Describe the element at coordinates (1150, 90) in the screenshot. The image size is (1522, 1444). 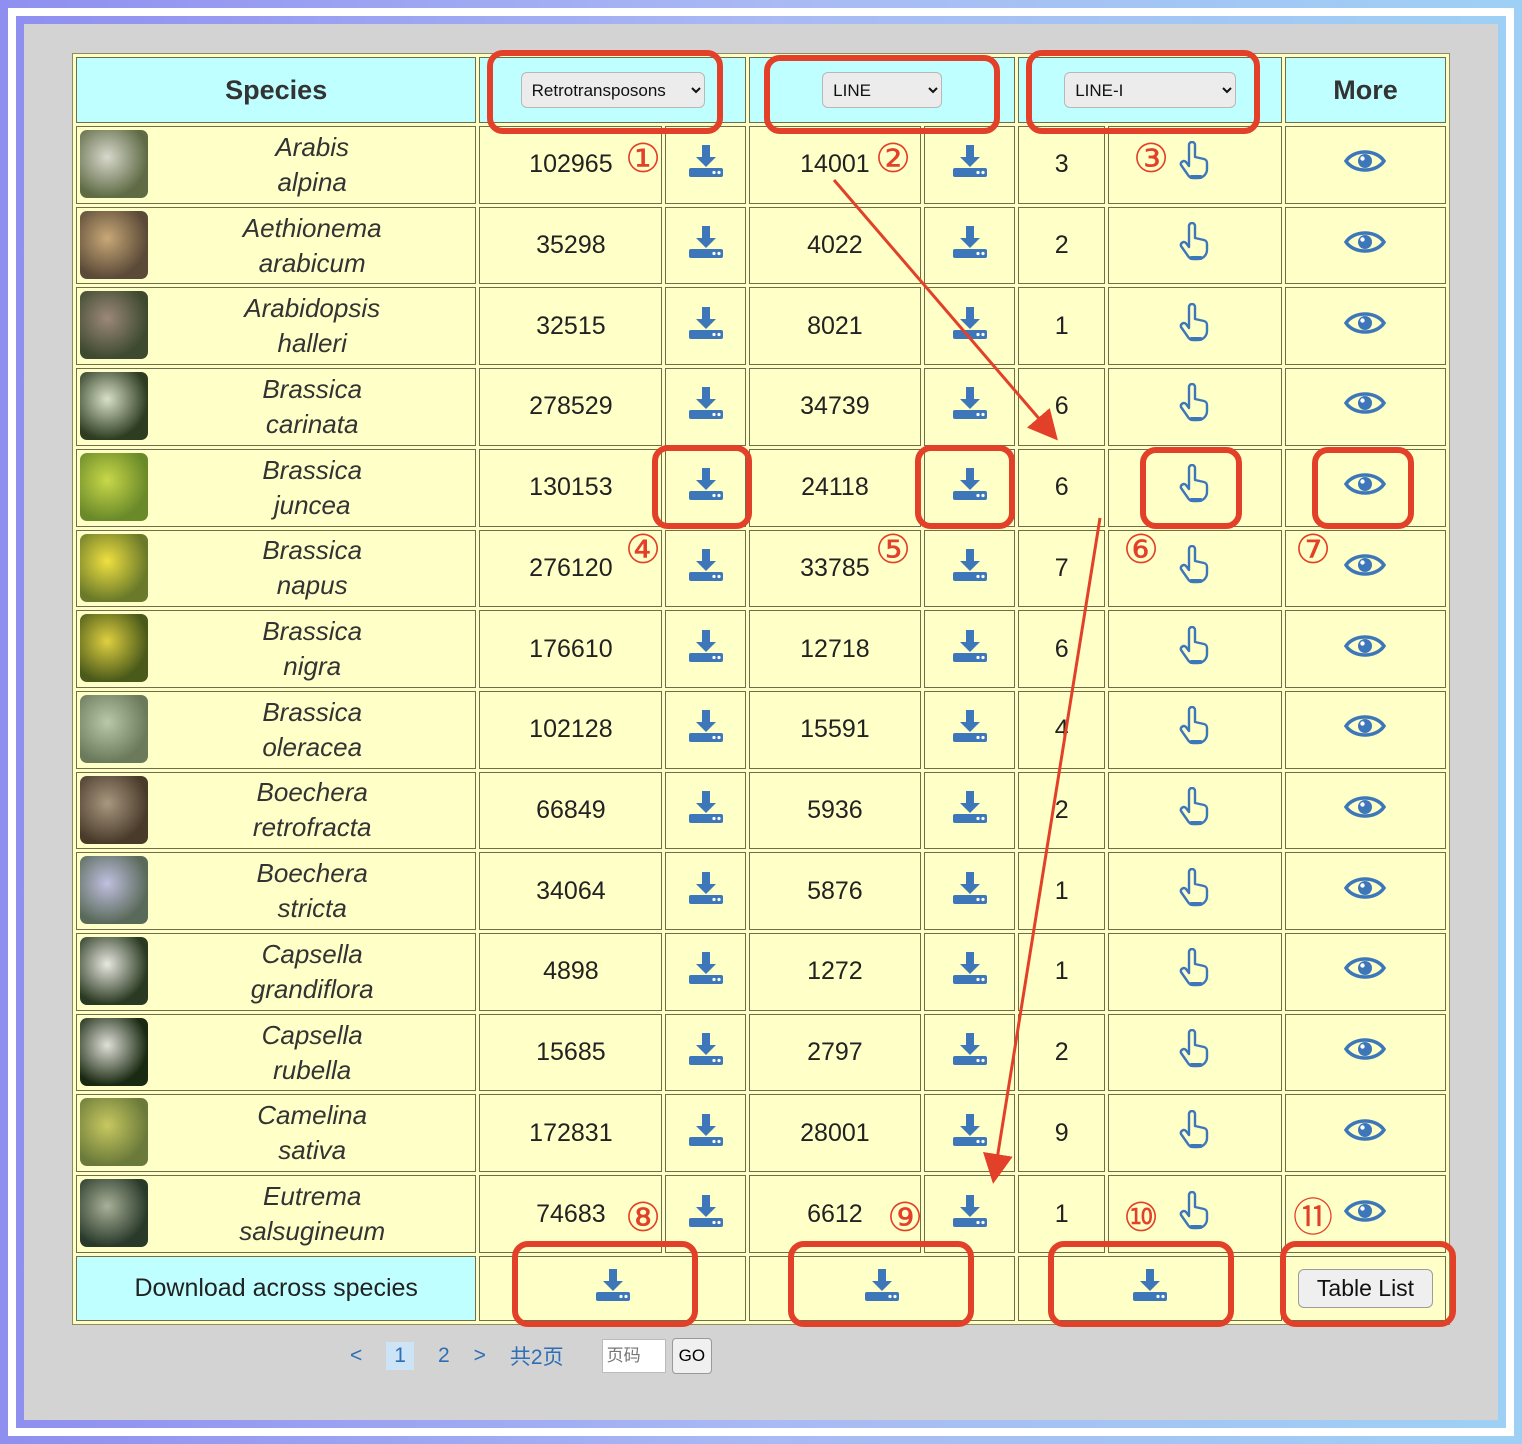
I see `te-superfamily-select: LINE-I` at that location.